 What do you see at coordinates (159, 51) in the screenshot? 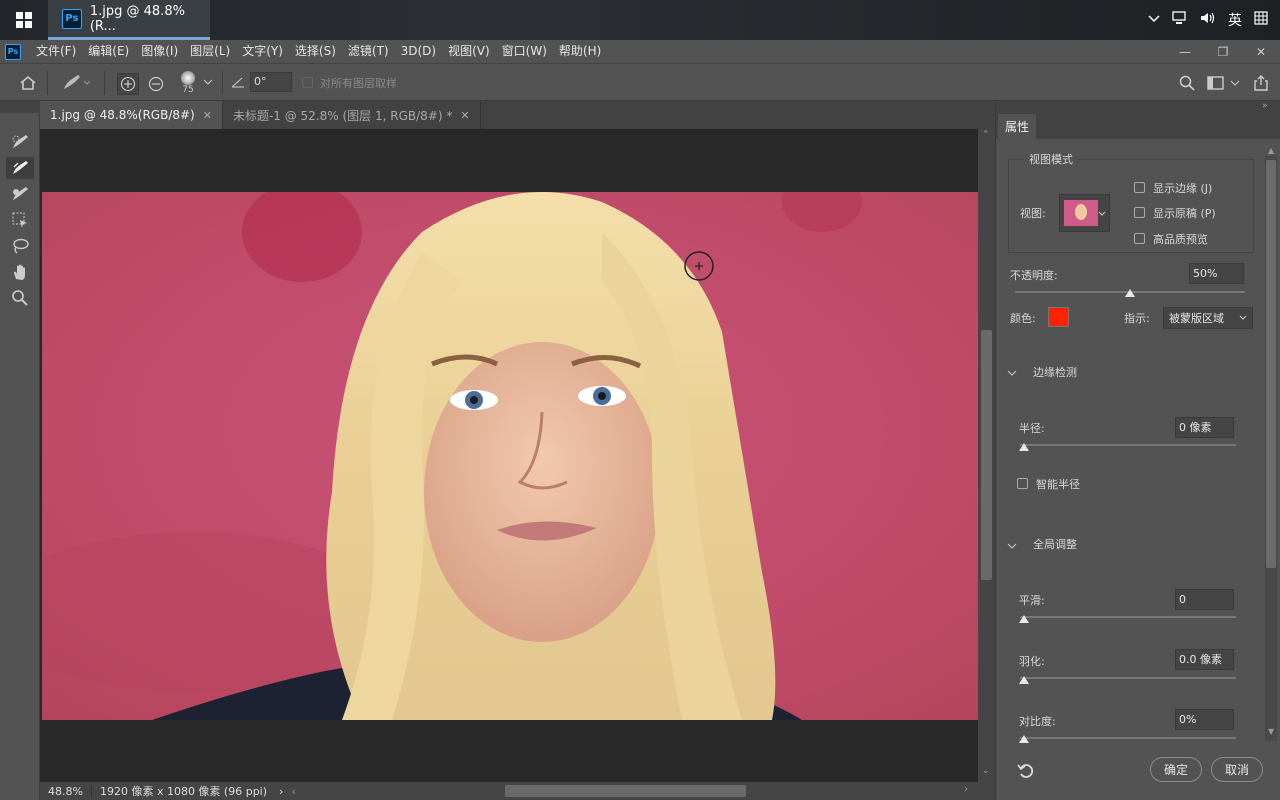
I see `menu-image: 图像(I)` at bounding box center [159, 51].